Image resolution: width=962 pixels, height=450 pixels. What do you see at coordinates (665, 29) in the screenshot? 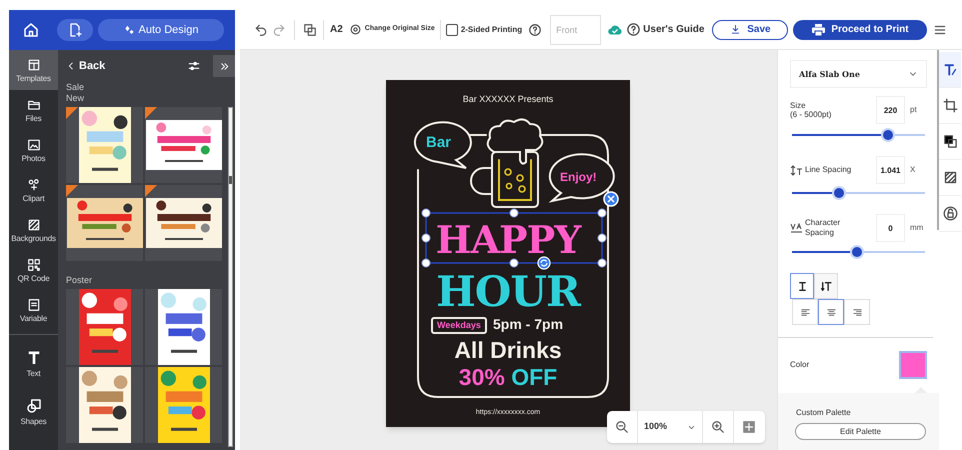
I see `users-guide-link: User's Guide` at bounding box center [665, 29].